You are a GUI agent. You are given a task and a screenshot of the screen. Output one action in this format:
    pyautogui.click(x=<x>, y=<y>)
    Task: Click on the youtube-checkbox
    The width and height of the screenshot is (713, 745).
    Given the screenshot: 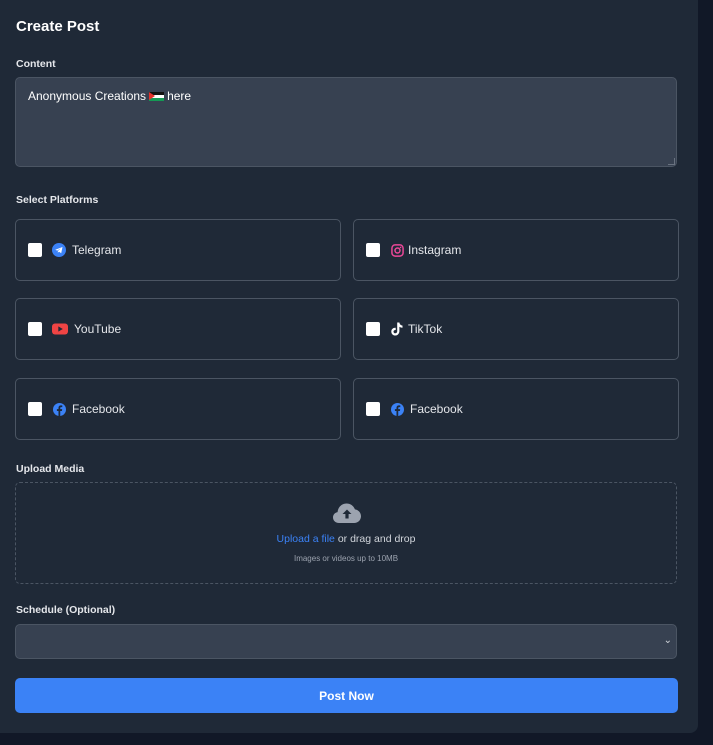 What is the action you would take?
    pyautogui.click(x=35, y=329)
    